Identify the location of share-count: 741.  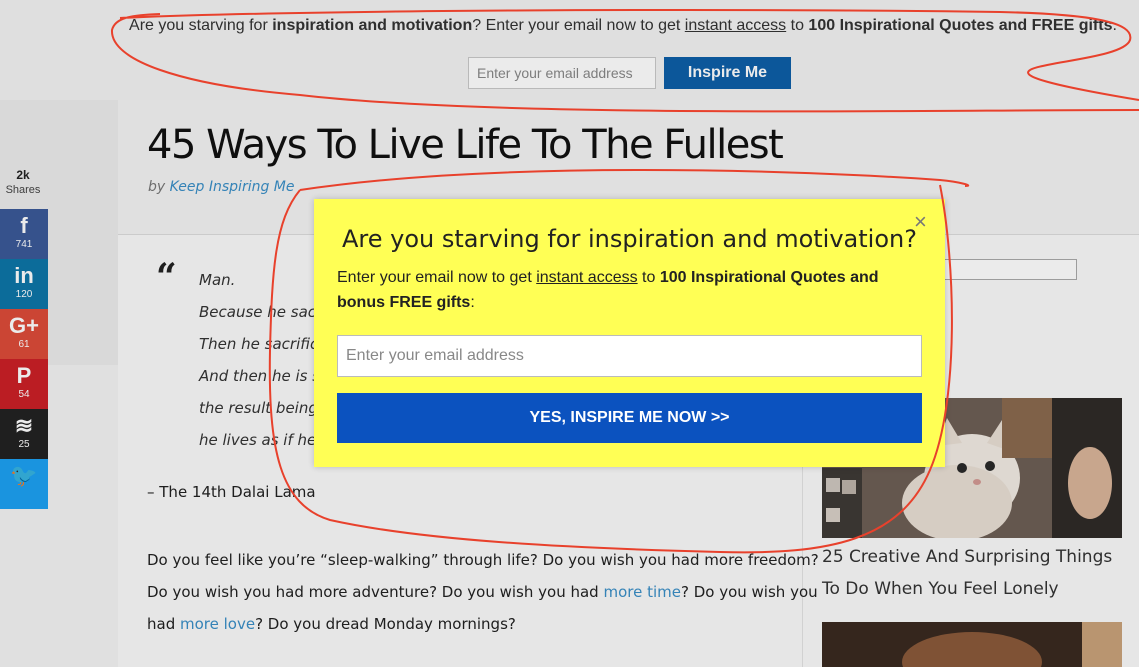
(24, 244).